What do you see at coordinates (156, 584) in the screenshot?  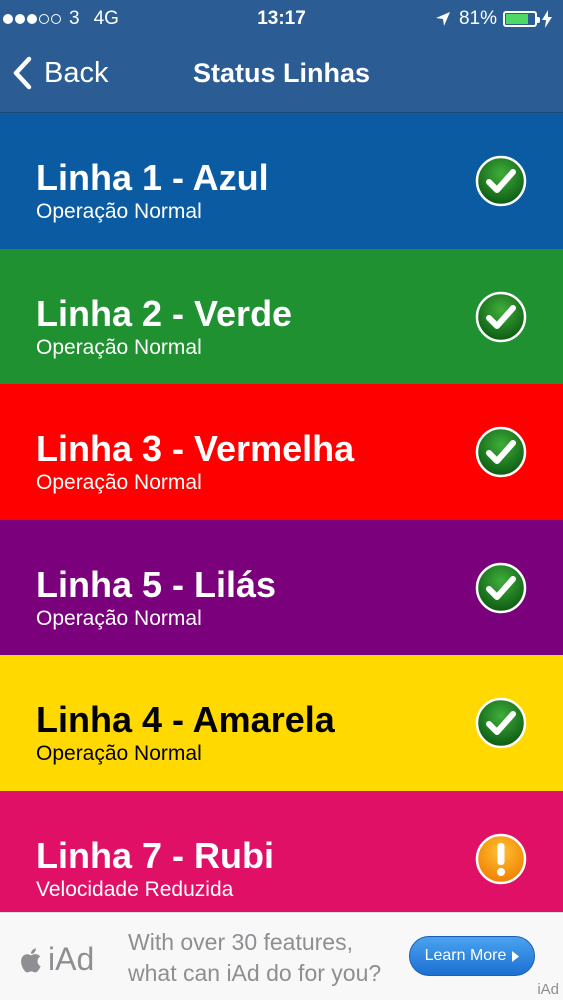 I see `line-name: Linha 5 - Lilás` at bounding box center [156, 584].